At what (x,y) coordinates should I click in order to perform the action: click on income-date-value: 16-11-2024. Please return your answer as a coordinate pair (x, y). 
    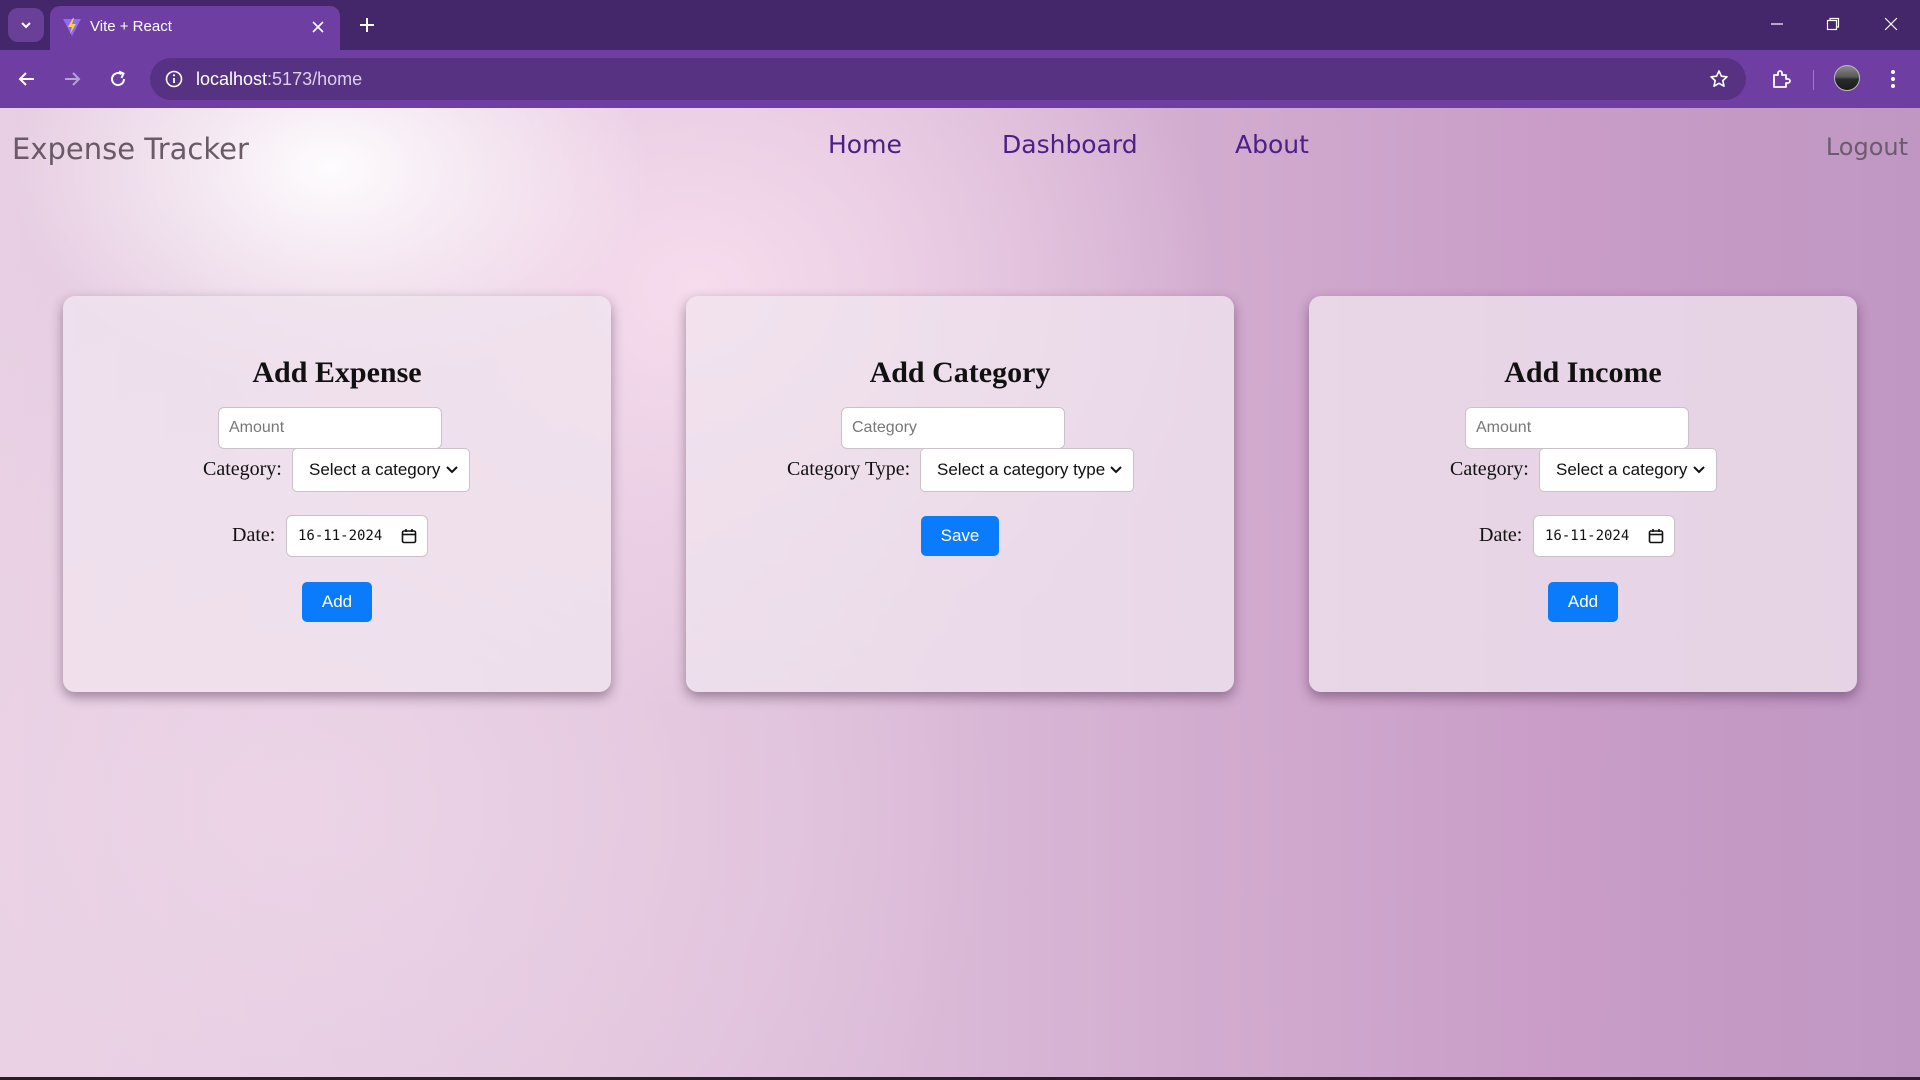
    Looking at the image, I should click on (1587, 536).